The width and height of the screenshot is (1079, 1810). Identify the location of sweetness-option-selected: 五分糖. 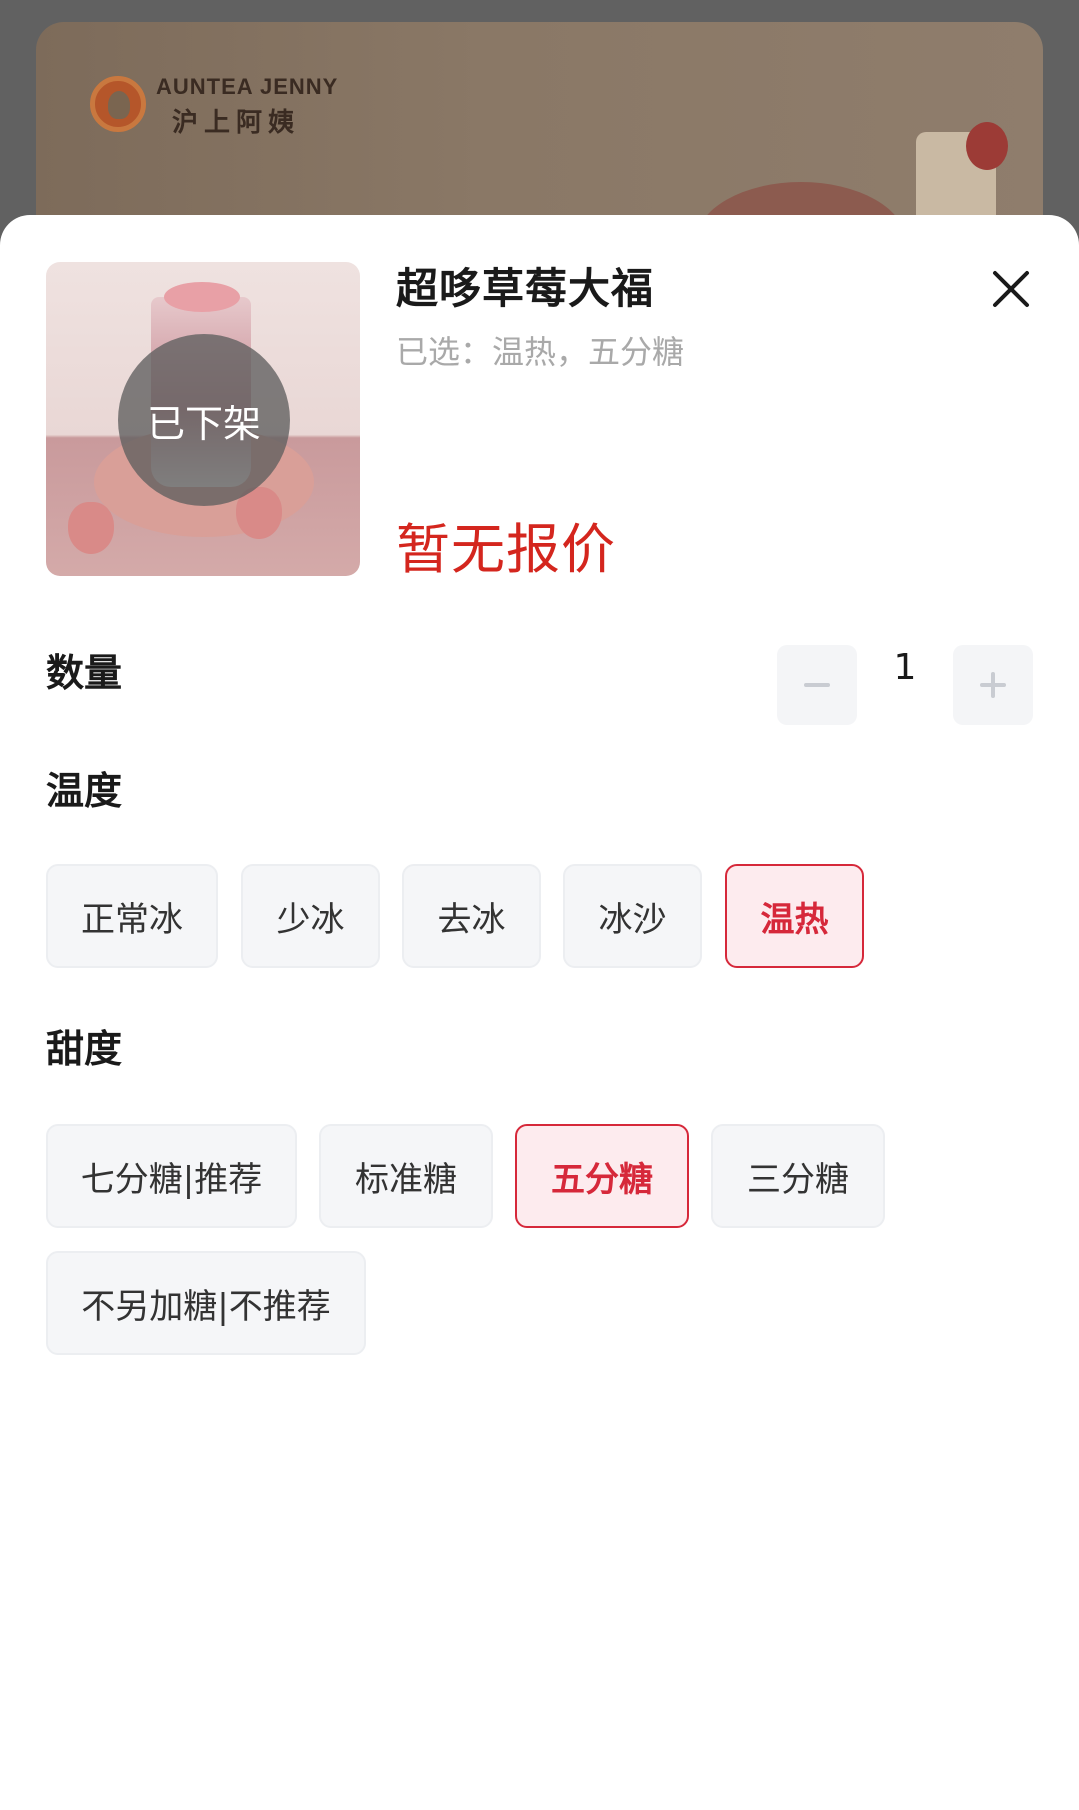
(602, 1176).